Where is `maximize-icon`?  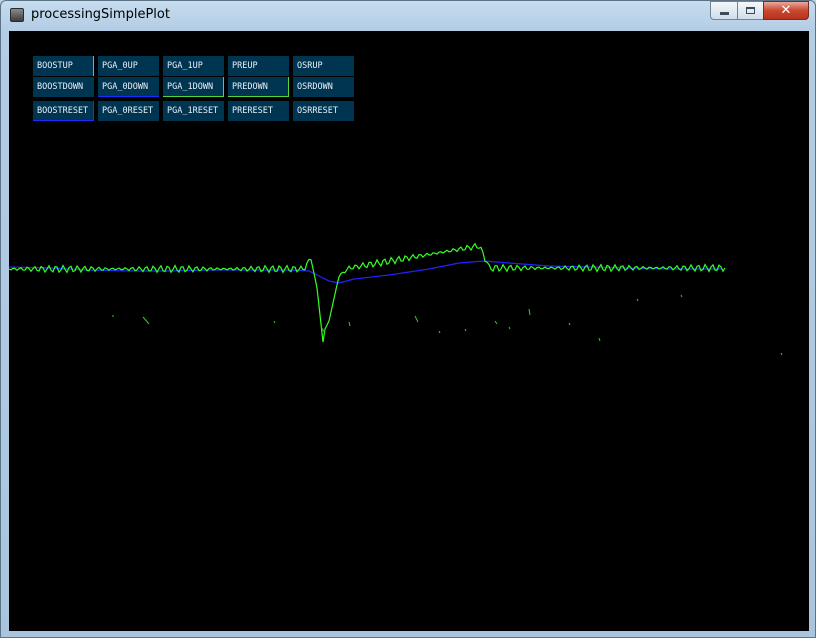
maximize-icon is located at coordinates (750, 10).